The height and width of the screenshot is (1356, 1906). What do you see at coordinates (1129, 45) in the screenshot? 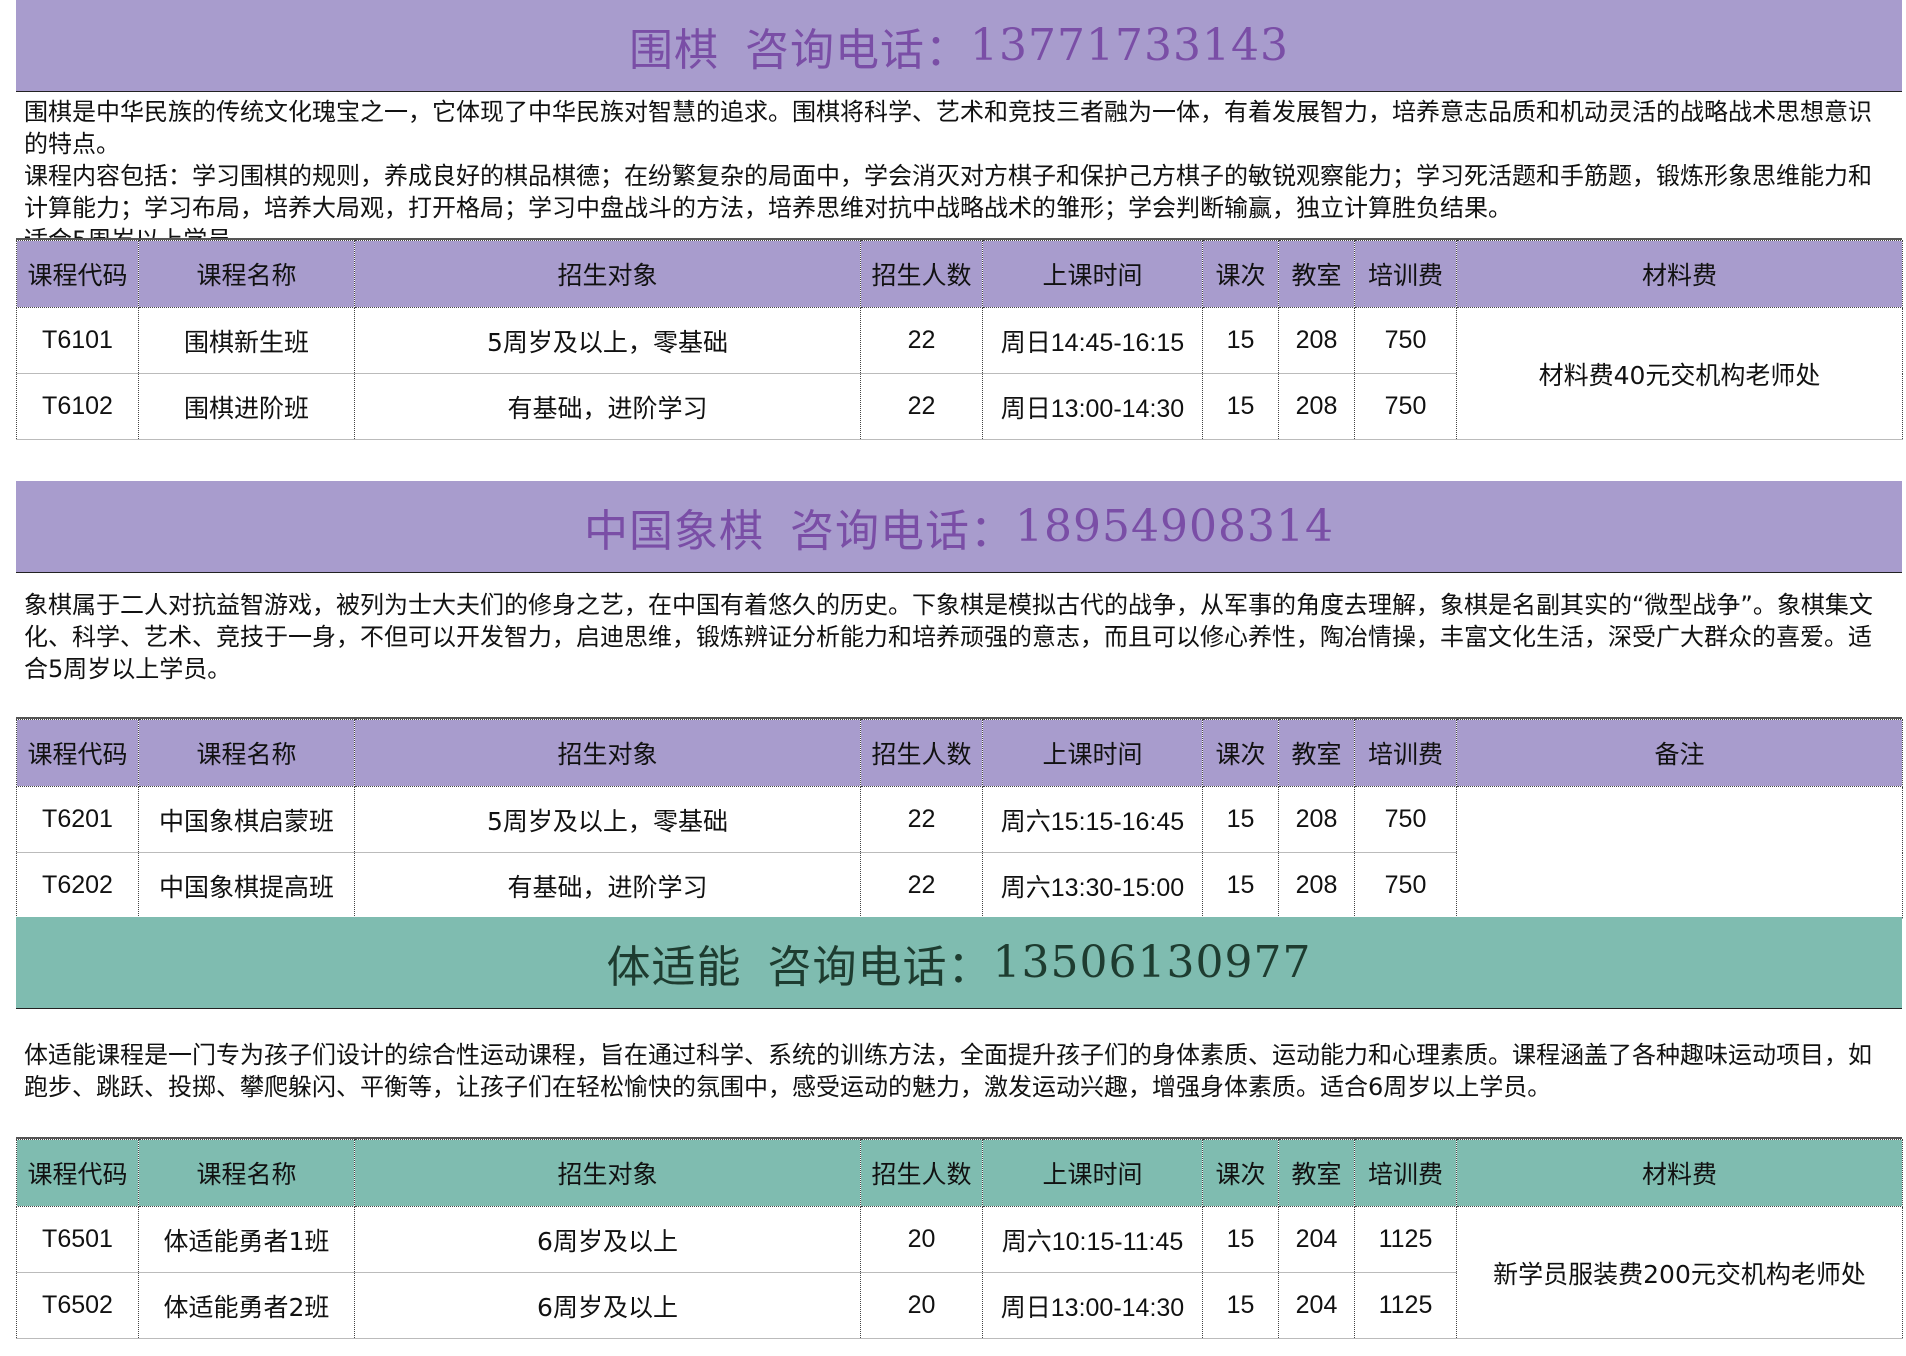
I see `phone-number: 13771733143` at bounding box center [1129, 45].